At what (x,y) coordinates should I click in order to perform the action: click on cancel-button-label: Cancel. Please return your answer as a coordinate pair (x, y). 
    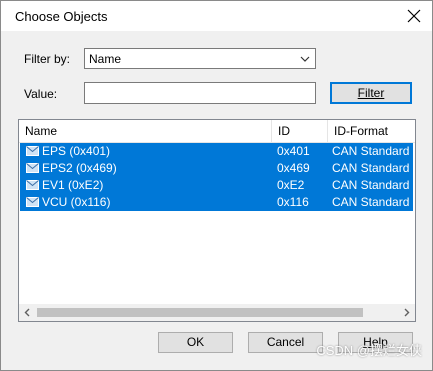
    Looking at the image, I should click on (285, 342).